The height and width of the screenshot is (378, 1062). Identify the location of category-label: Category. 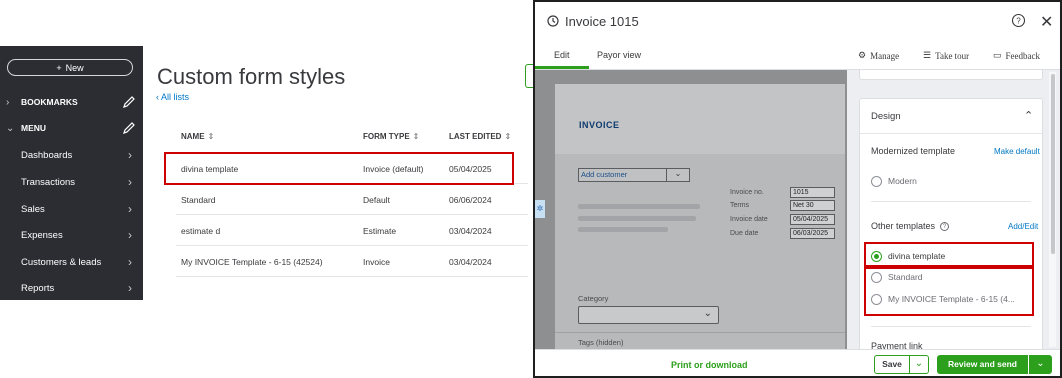
(593, 298).